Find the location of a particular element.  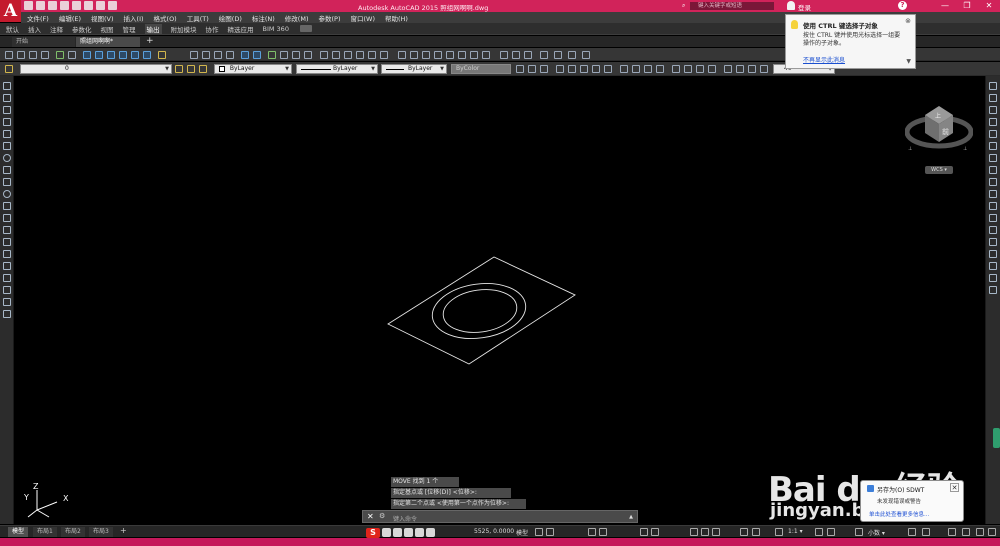

construction-line-icon is located at coordinates (7, 98).